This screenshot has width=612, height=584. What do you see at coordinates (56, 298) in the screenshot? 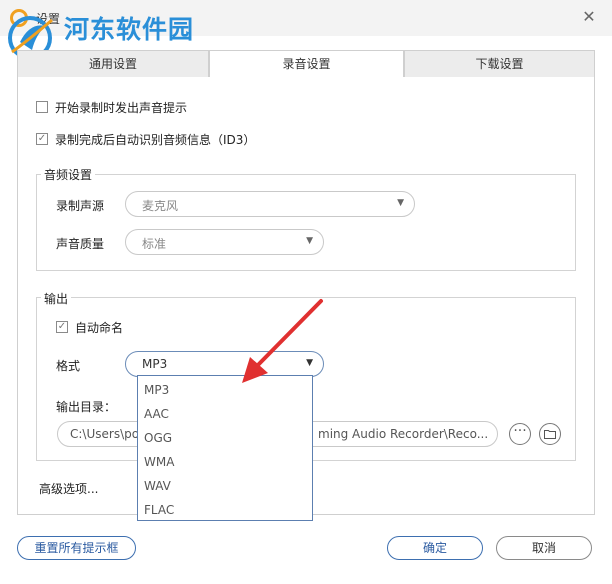
I see `output-title: 输出` at bounding box center [56, 298].